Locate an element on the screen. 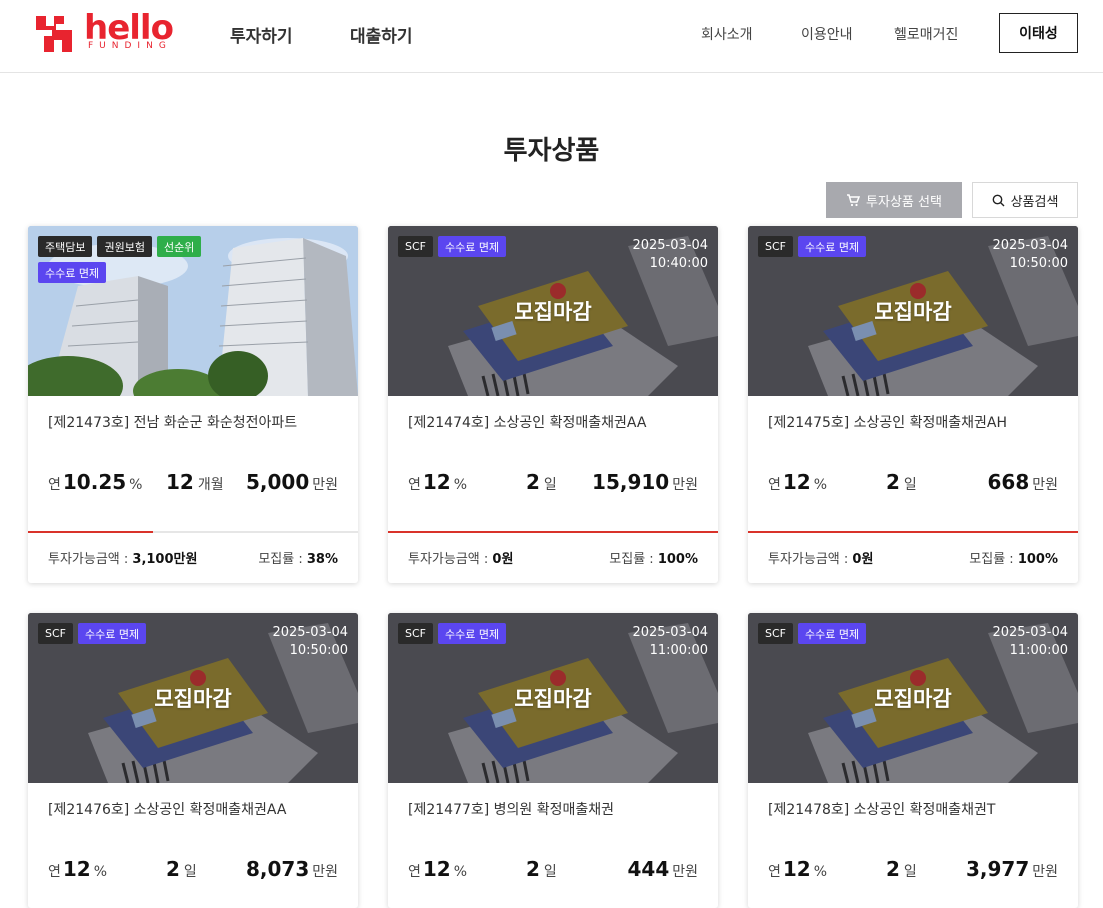 This screenshot has width=1103, height=908. product-stats: 연 10.25% 12 개월 5,000 만원 is located at coordinates (193, 483).